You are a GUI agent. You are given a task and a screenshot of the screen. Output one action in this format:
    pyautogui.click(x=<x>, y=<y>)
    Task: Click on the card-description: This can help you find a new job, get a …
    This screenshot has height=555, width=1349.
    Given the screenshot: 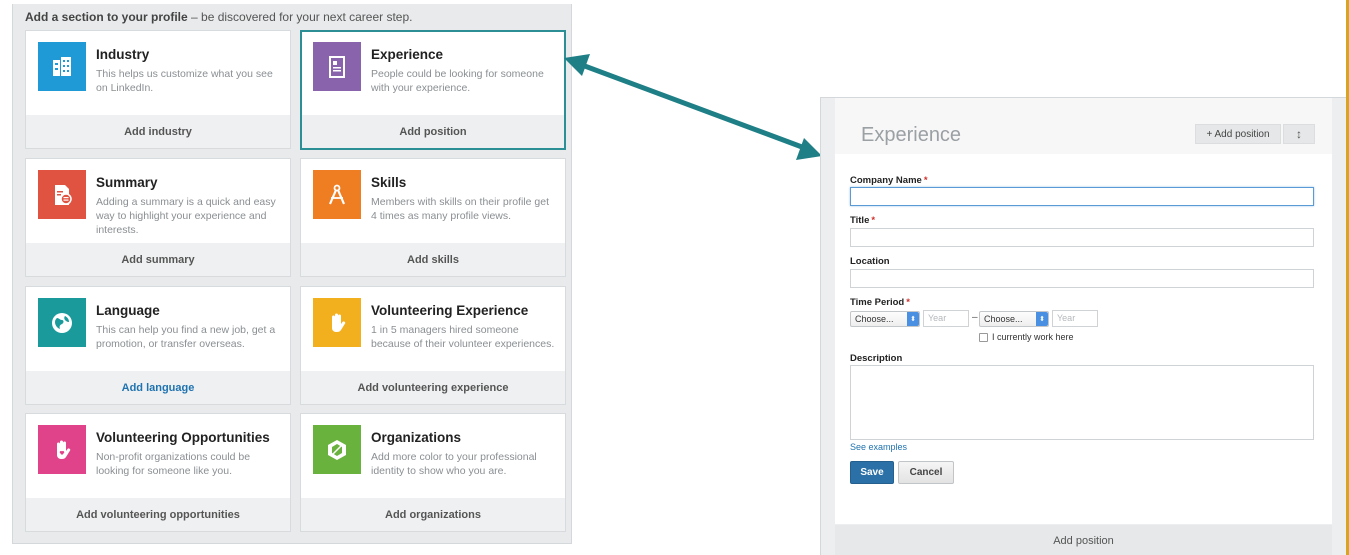 What is the action you would take?
    pyautogui.click(x=186, y=337)
    